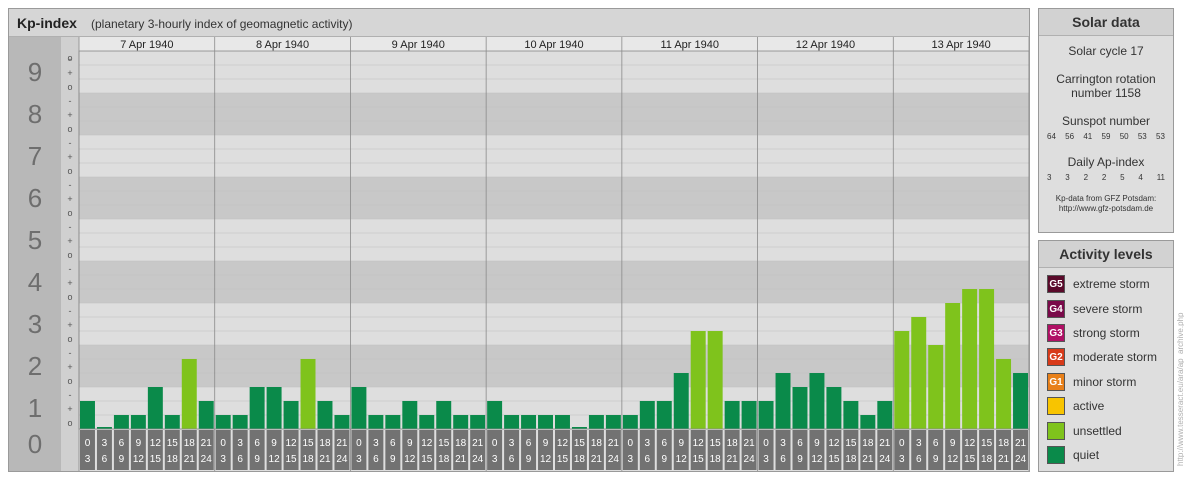 The image size is (1184, 480). I want to click on interval-start-label: 9, so click(681, 443).